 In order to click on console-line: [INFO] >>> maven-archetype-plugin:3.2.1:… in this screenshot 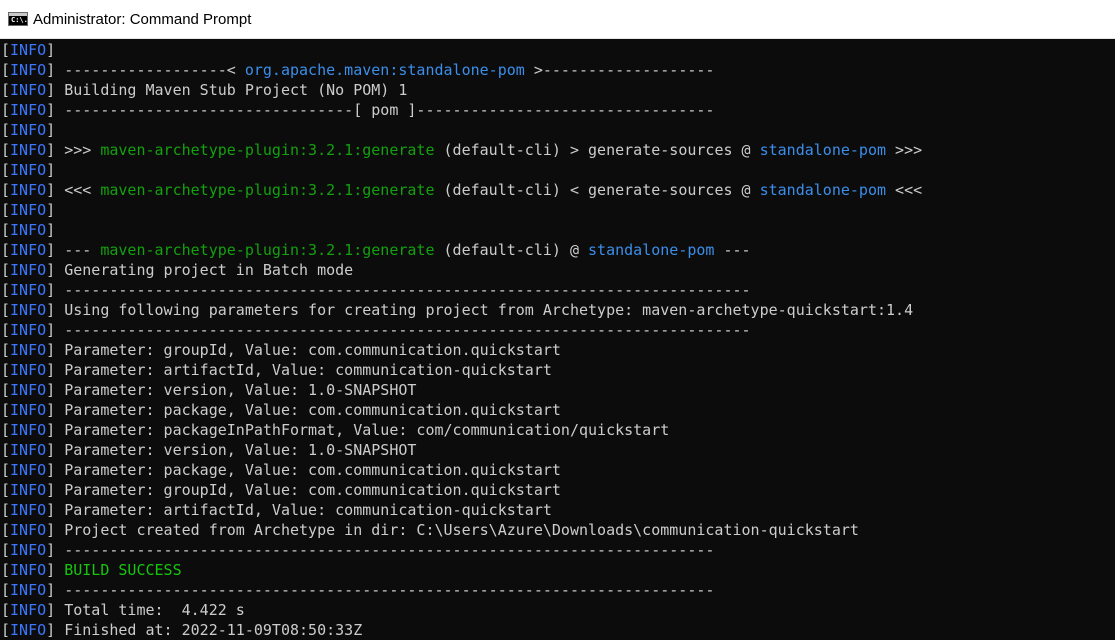, I will do `click(557, 150)`.